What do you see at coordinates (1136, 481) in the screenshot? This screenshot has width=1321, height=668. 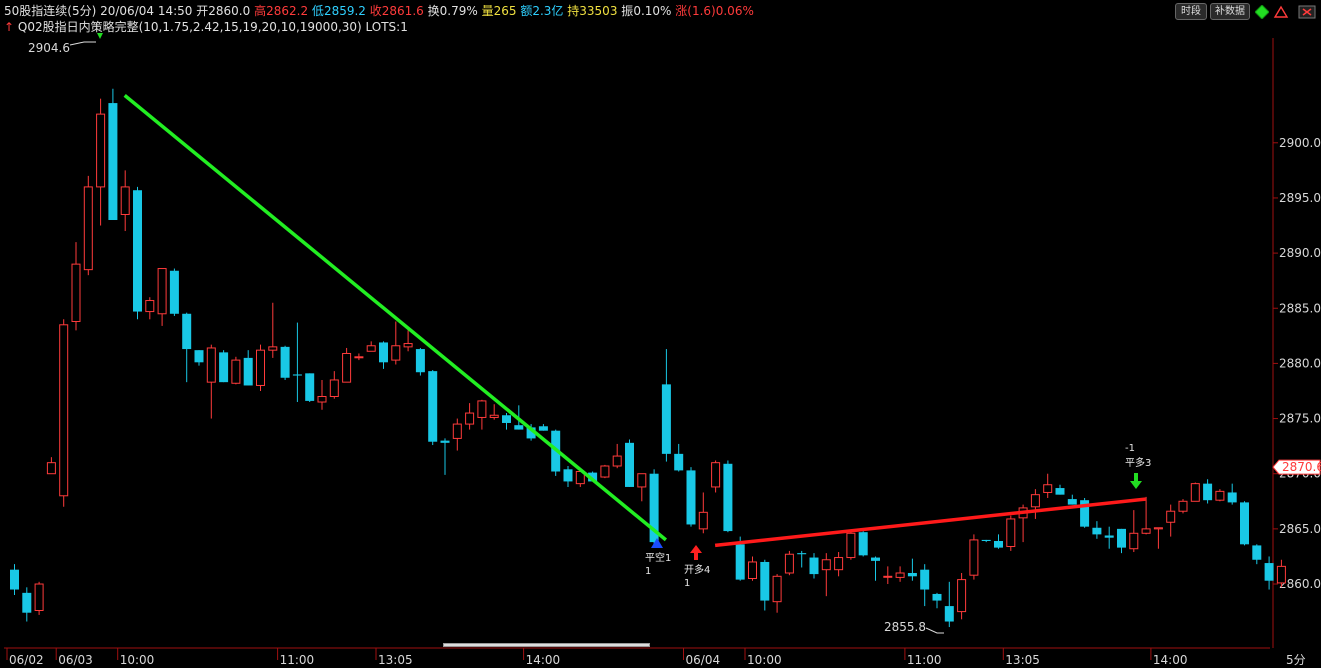 I see `green-down-arrow-icon` at bounding box center [1136, 481].